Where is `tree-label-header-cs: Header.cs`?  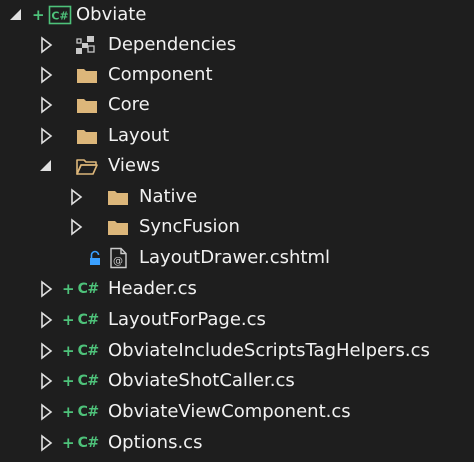
tree-label-header-cs: Header.cs is located at coordinates (152, 288).